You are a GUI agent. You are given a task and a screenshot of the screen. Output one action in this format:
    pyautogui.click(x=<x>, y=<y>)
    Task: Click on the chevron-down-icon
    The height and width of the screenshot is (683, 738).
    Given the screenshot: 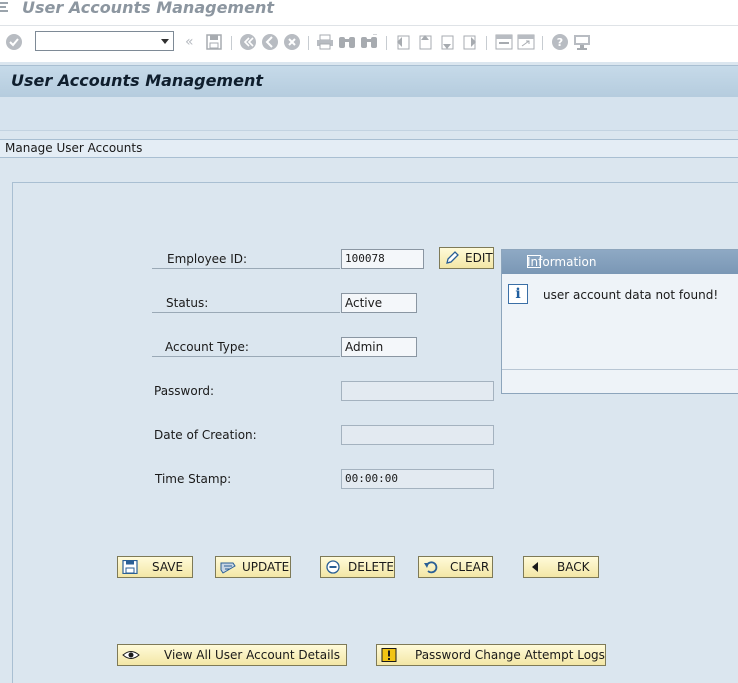 What is the action you would take?
    pyautogui.click(x=165, y=41)
    